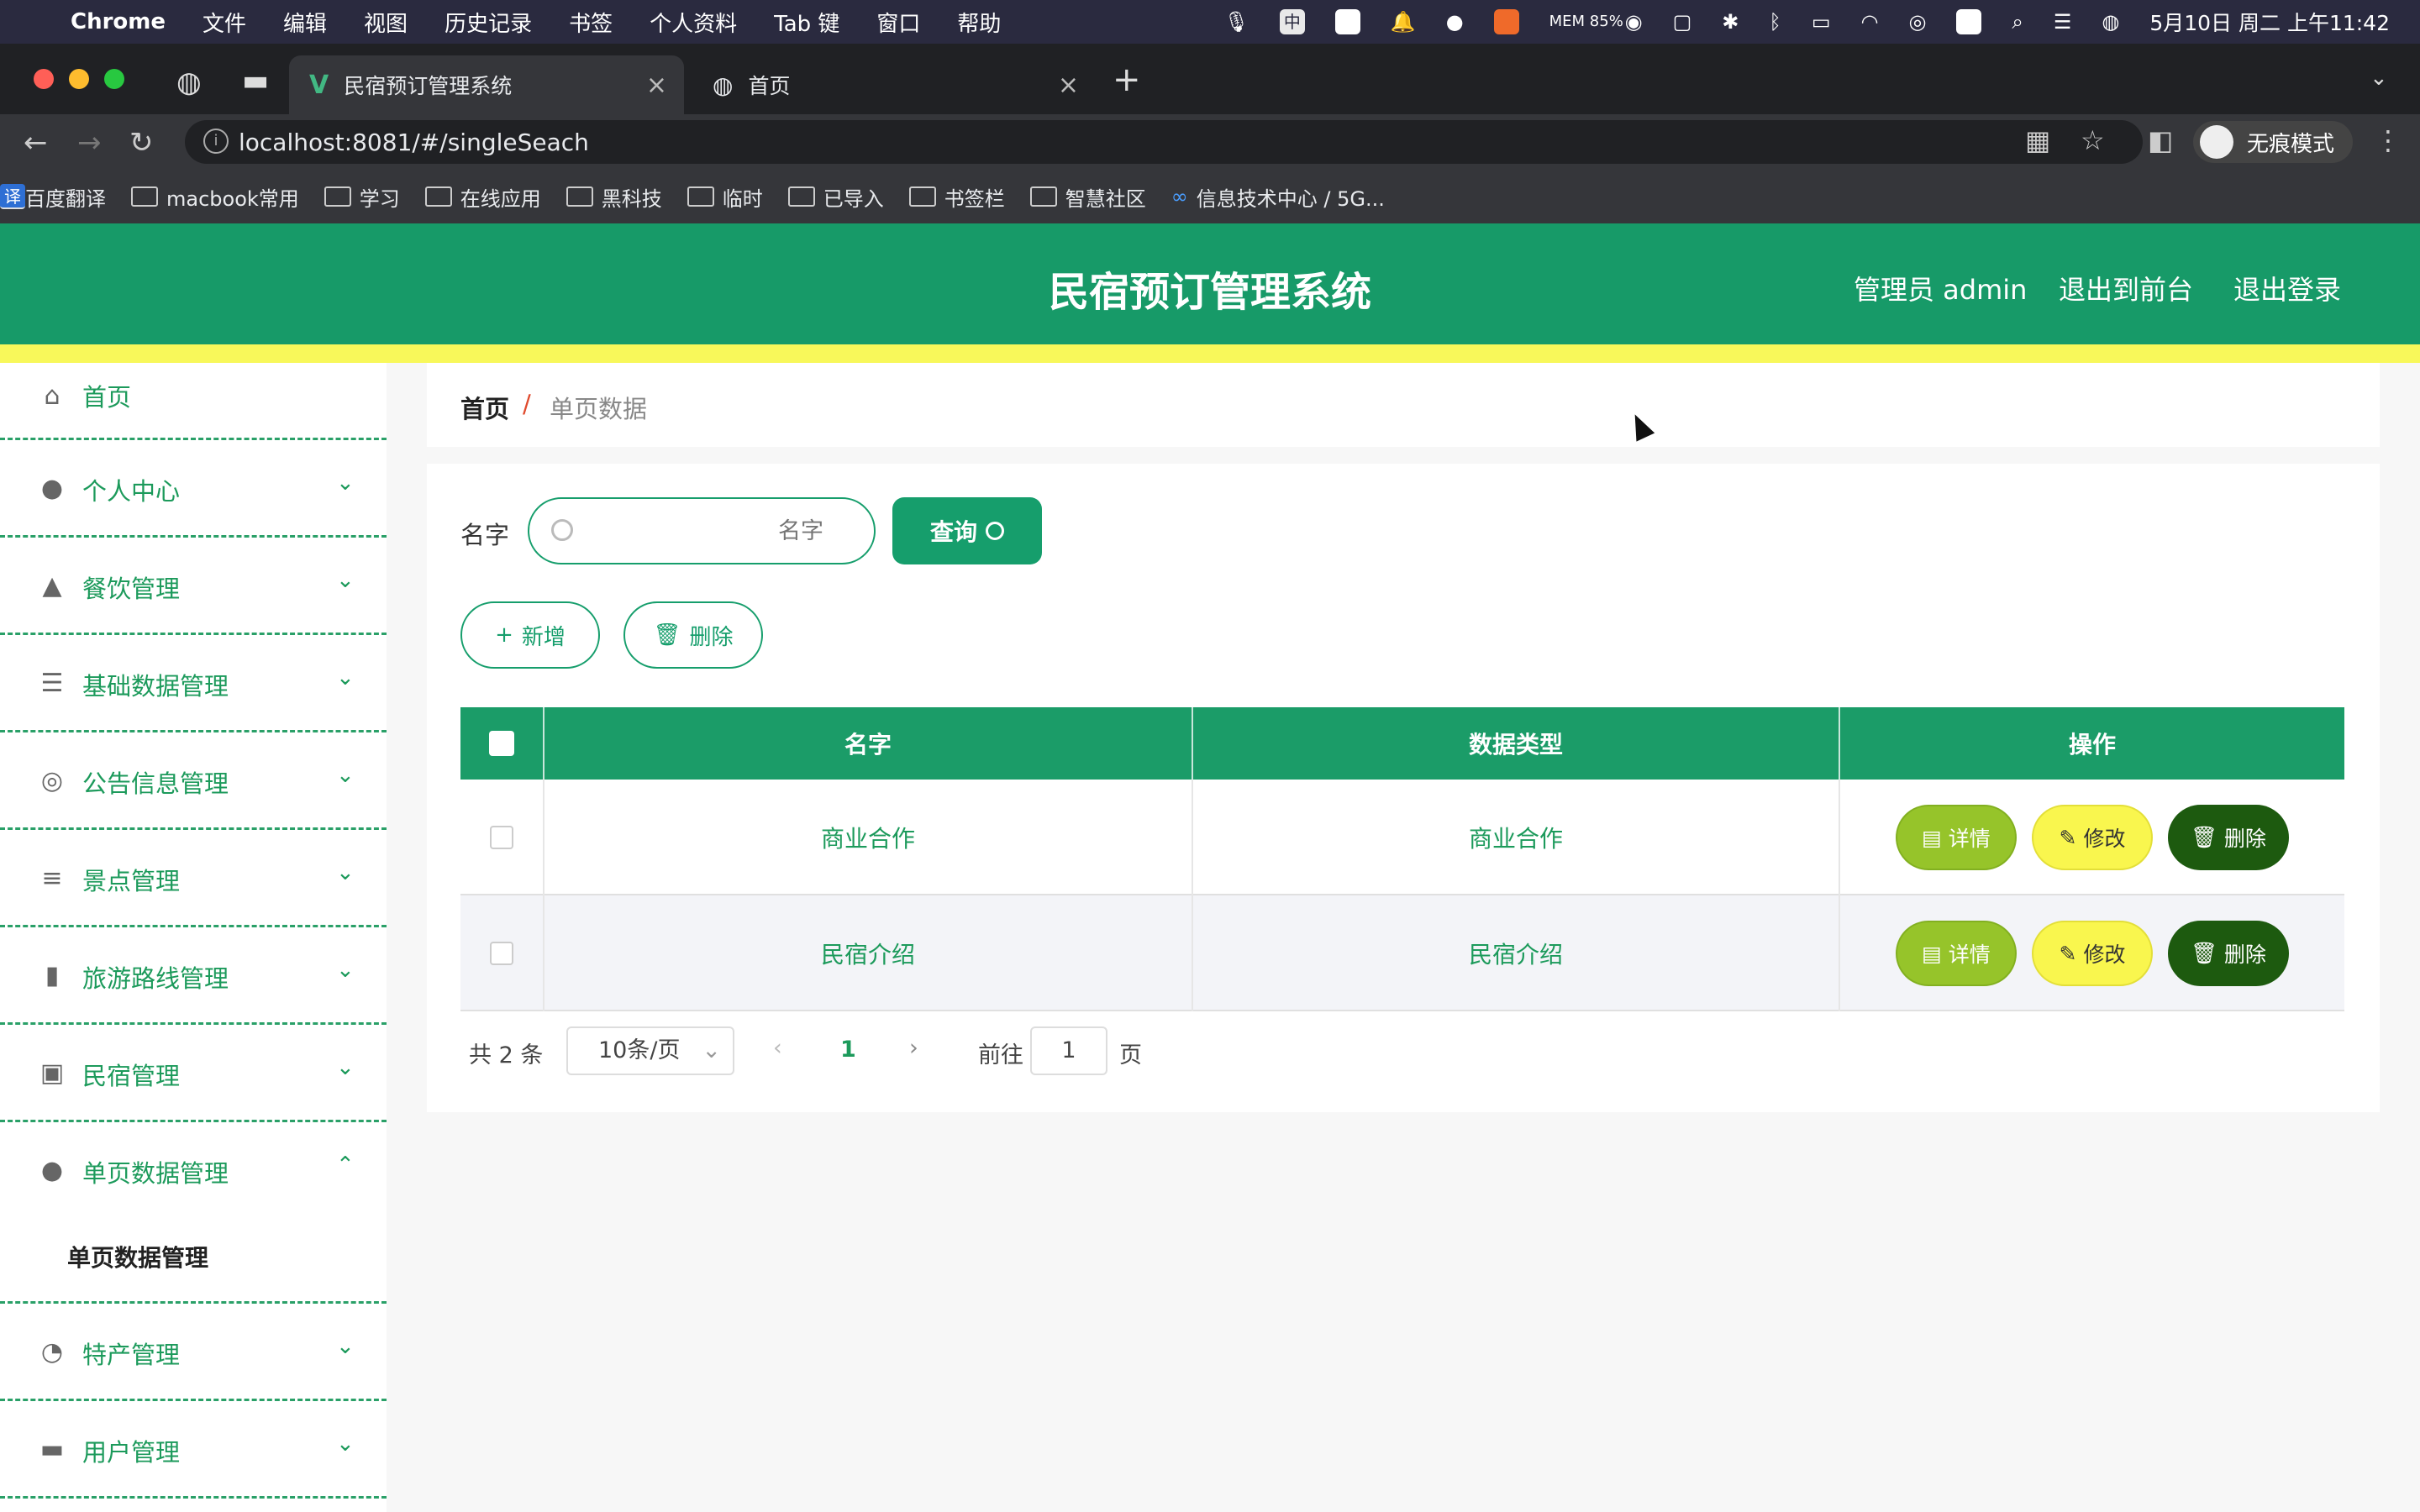 Image resolution: width=2420 pixels, height=1512 pixels. I want to click on new-tab-icon: +, so click(1127, 79).